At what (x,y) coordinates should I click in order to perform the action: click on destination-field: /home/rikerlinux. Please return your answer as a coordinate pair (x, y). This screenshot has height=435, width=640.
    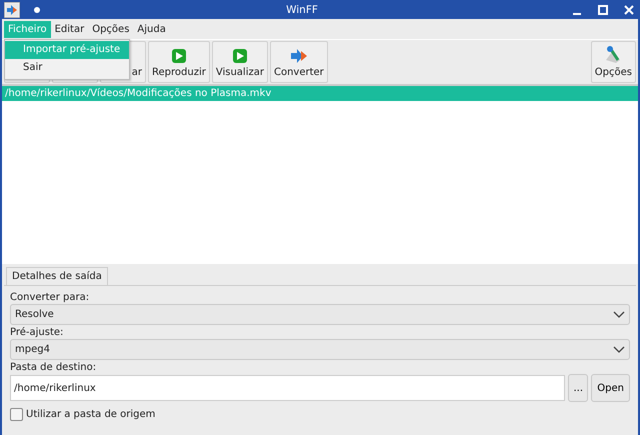
    Looking at the image, I should click on (288, 388).